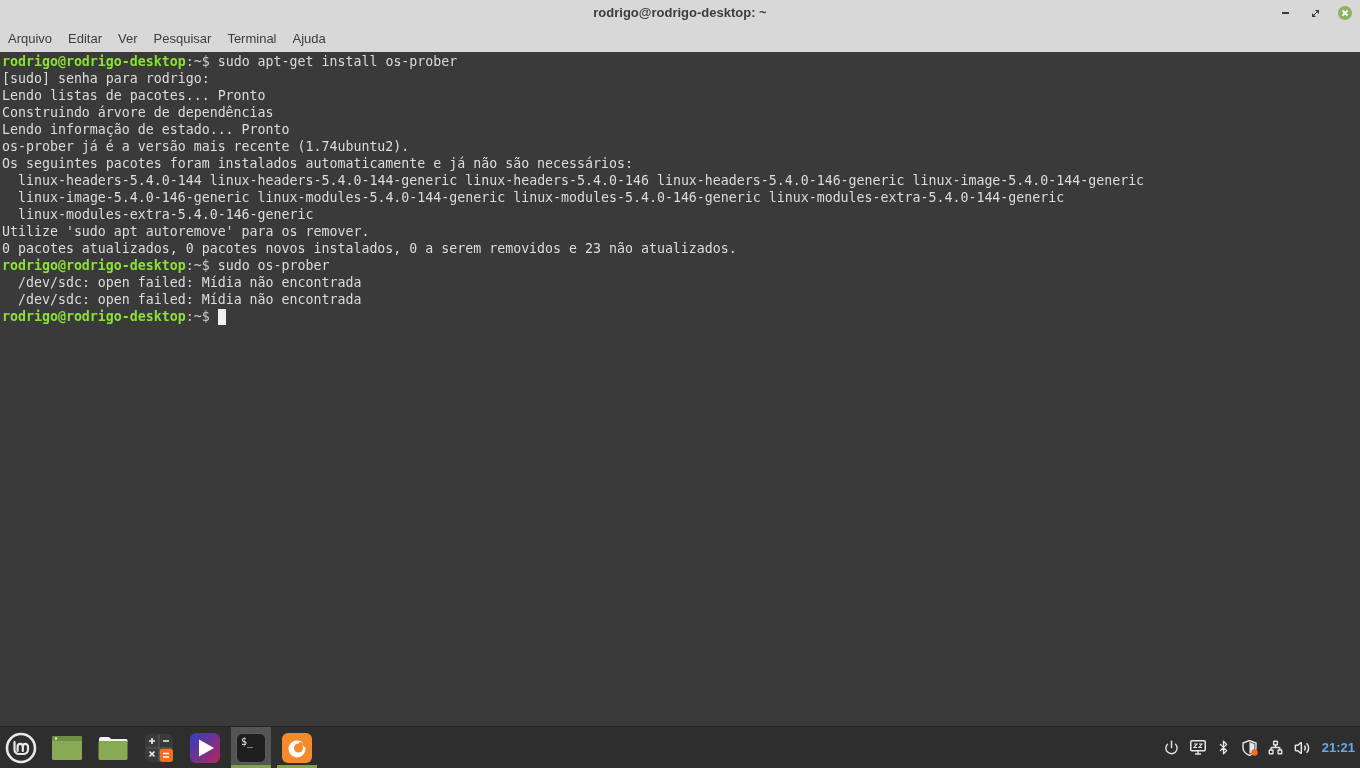 The image size is (1360, 768). What do you see at coordinates (1285, 13) in the screenshot?
I see `minimize-icon` at bounding box center [1285, 13].